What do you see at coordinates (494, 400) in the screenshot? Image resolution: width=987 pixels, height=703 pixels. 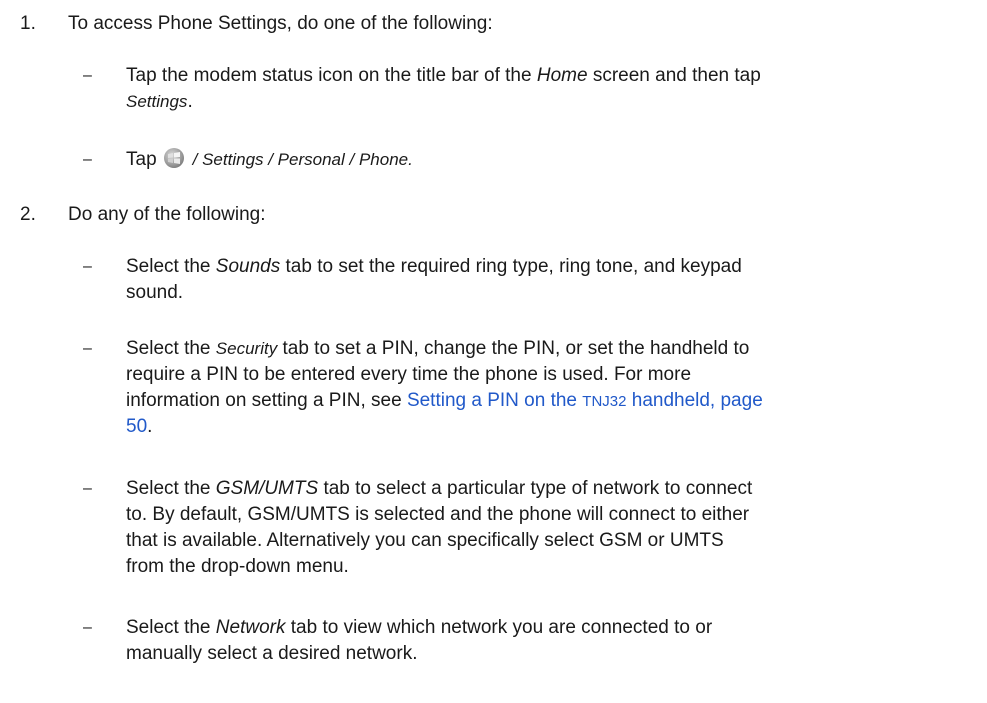 I see `link-text: Setting a PIN on the` at bounding box center [494, 400].